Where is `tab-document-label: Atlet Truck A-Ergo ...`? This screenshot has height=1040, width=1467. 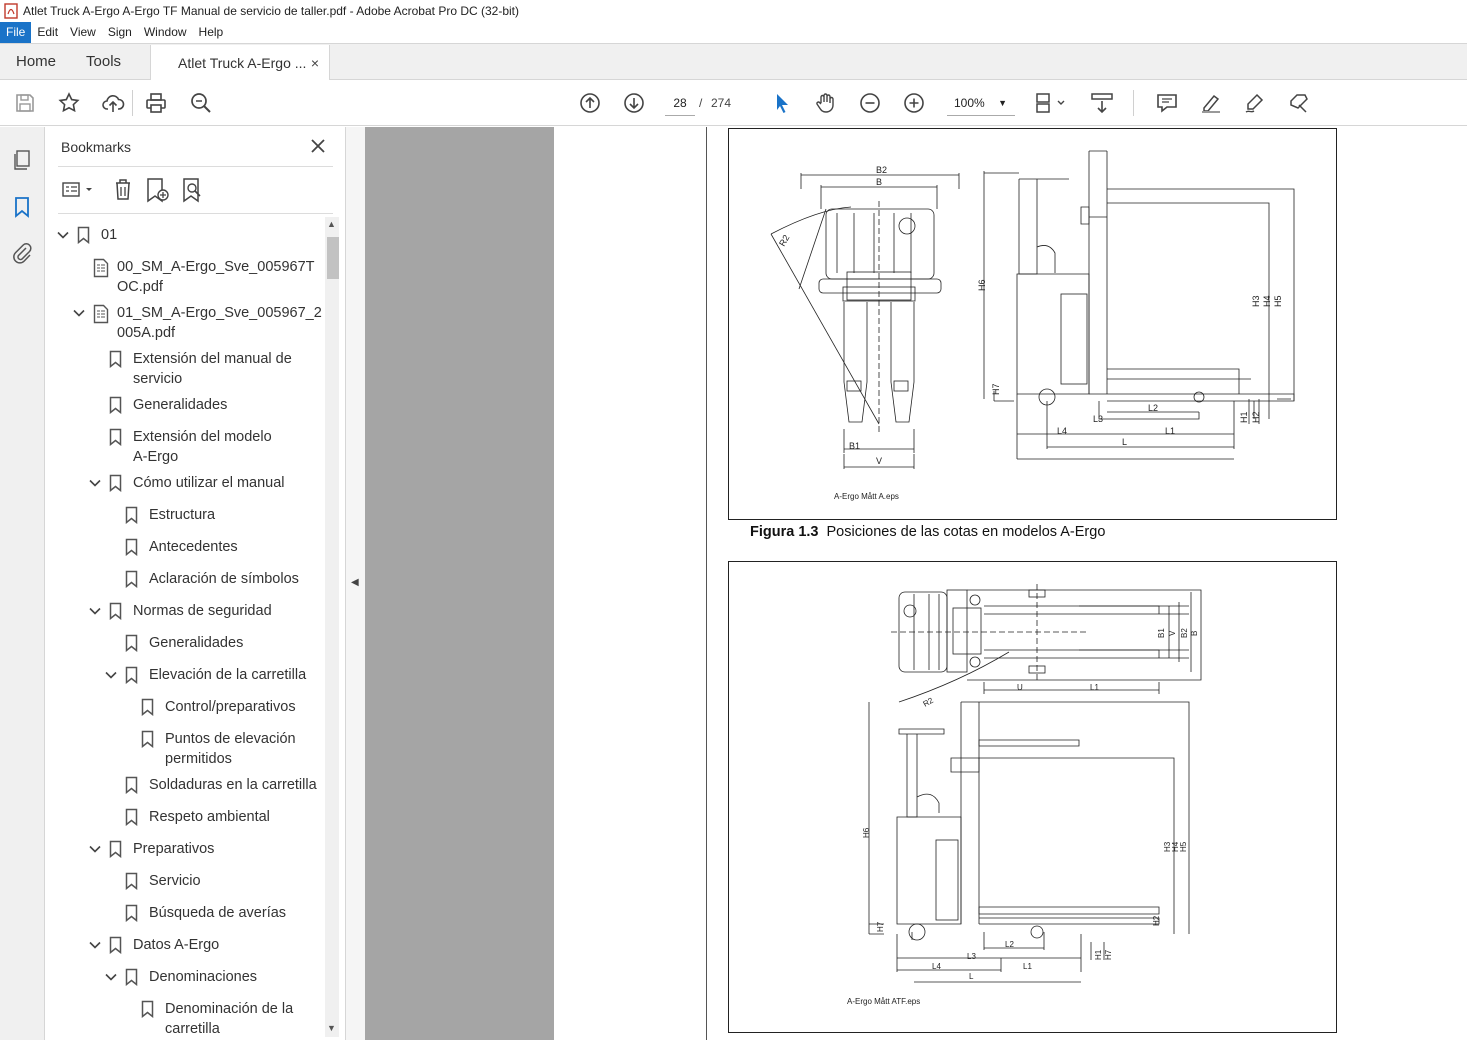
tab-document-label: Atlet Truck A-Ergo ... is located at coordinates (242, 62).